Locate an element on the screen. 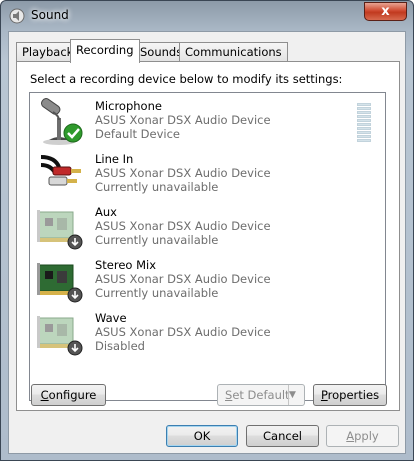 This screenshot has width=414, height=461. configure-button: Configure is located at coordinates (68, 395).